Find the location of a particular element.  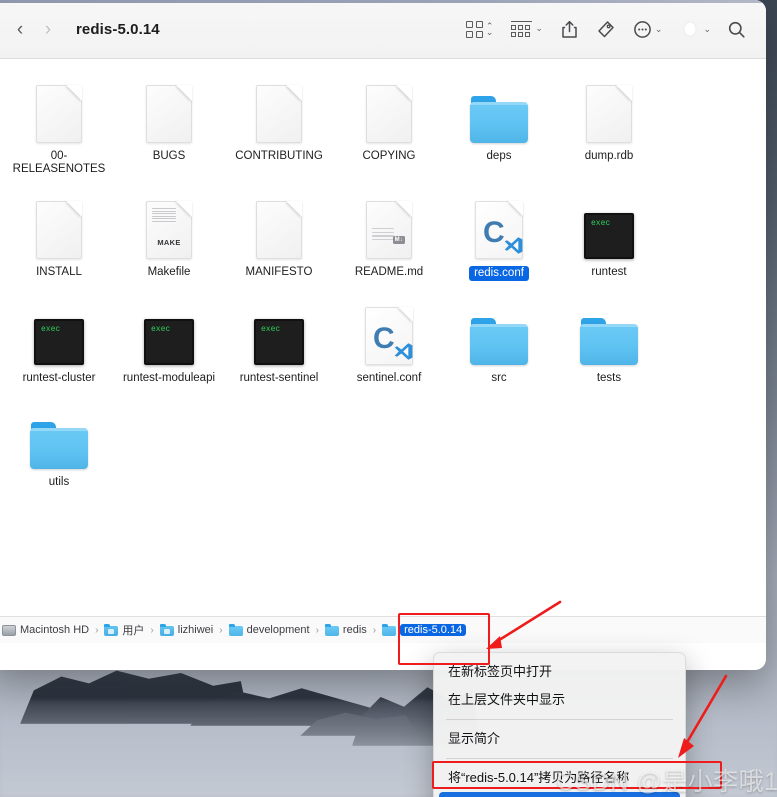

menu-item-open-in-new-tab: 在新标签页中打开 is located at coordinates (559, 672).